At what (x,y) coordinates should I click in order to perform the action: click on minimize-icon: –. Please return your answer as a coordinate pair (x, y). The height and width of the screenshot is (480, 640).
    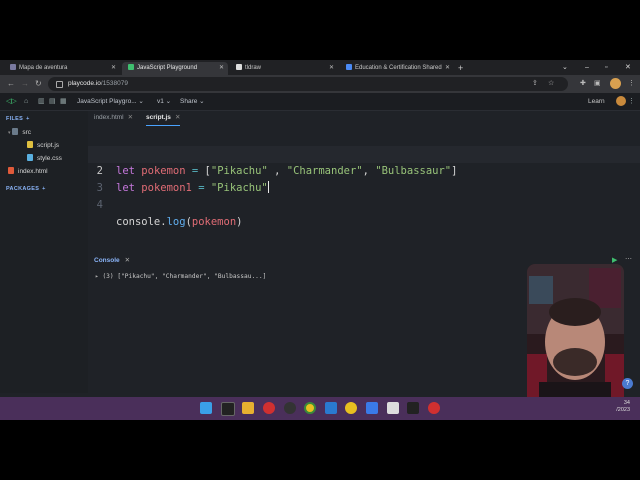
    Looking at the image, I should click on (587, 67).